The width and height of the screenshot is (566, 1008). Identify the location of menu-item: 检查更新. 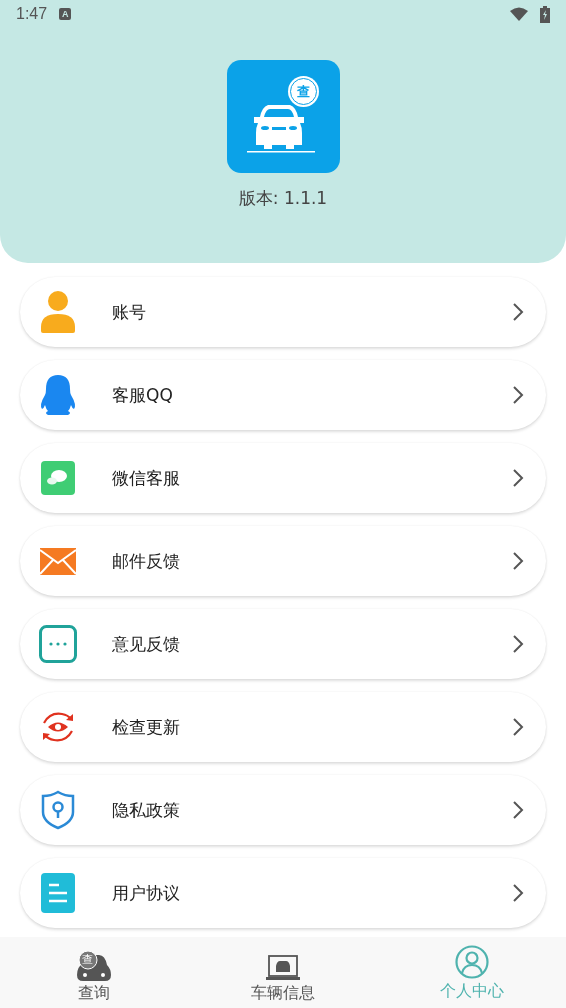
(283, 727).